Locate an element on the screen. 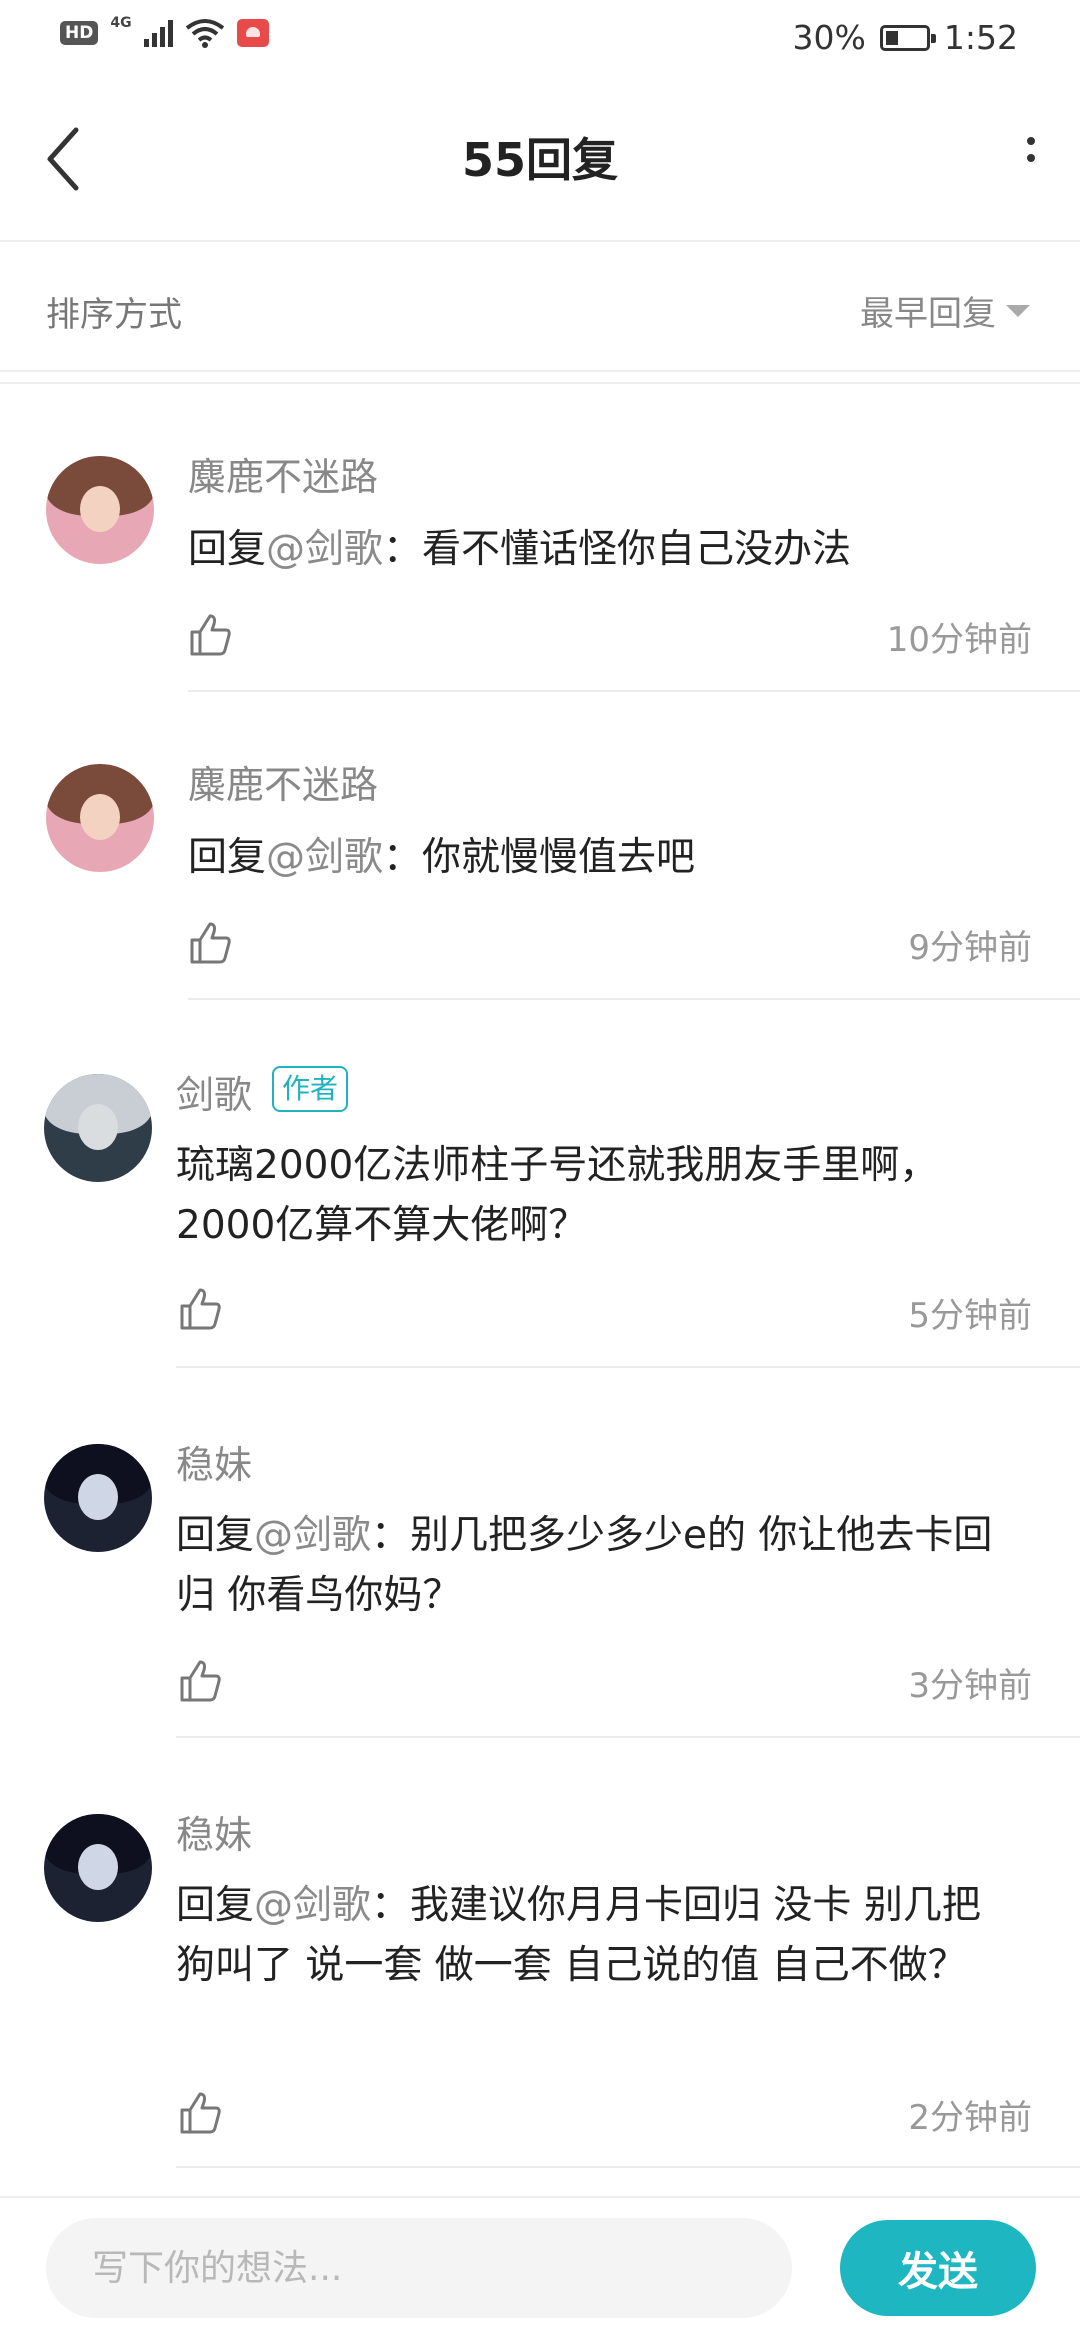 The width and height of the screenshot is (1080, 2340). clock: 1:52 is located at coordinates (980, 37).